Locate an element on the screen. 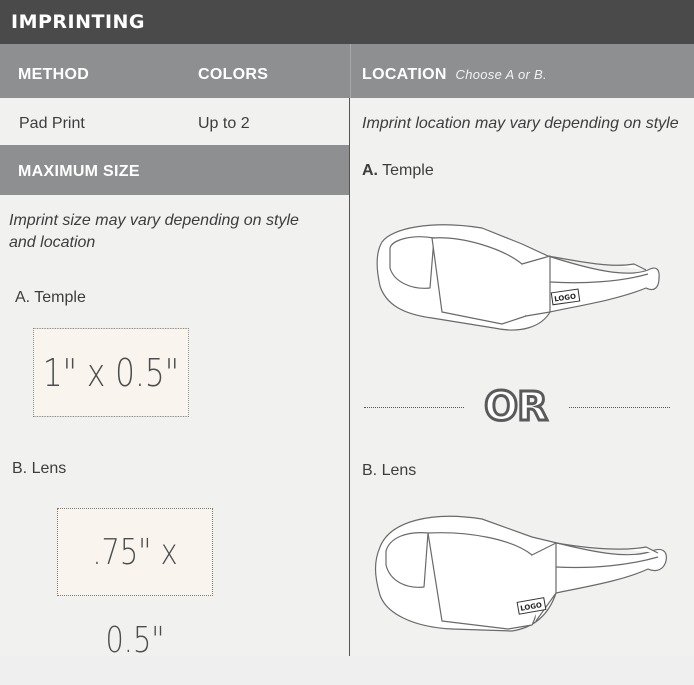  location-b-label: B. Lens is located at coordinates (389, 470).